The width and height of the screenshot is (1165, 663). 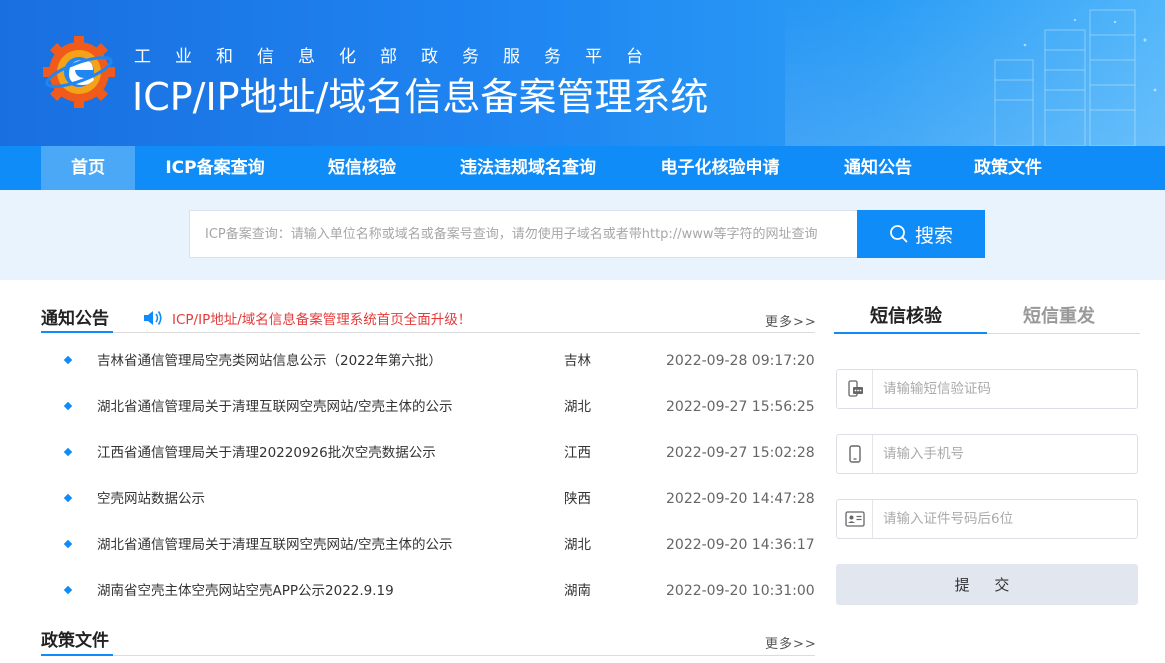 I want to click on policy-title: 政策文件, so click(x=75, y=641).